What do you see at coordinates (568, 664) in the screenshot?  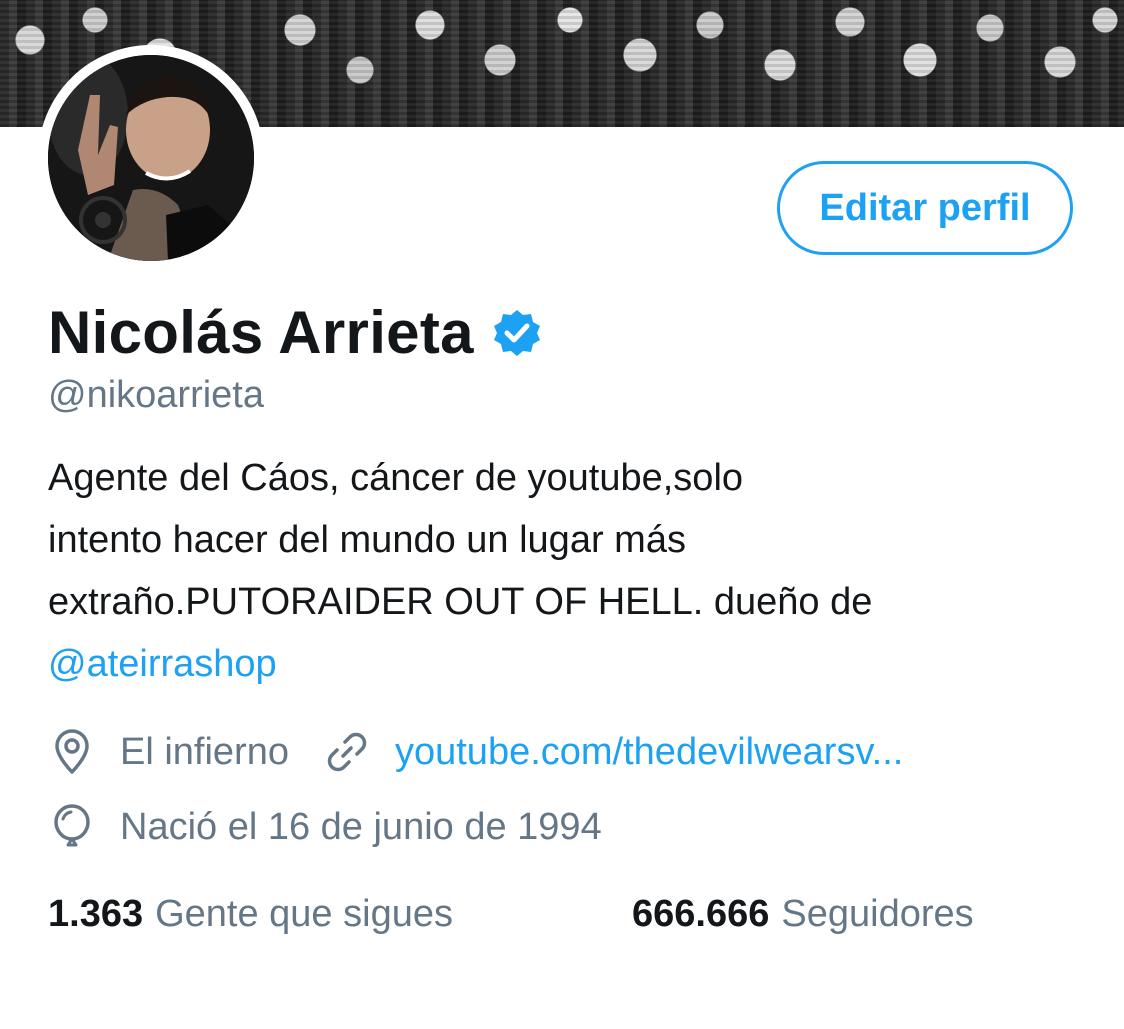 I see `bio-mention-link: @ateirrashop` at bounding box center [568, 664].